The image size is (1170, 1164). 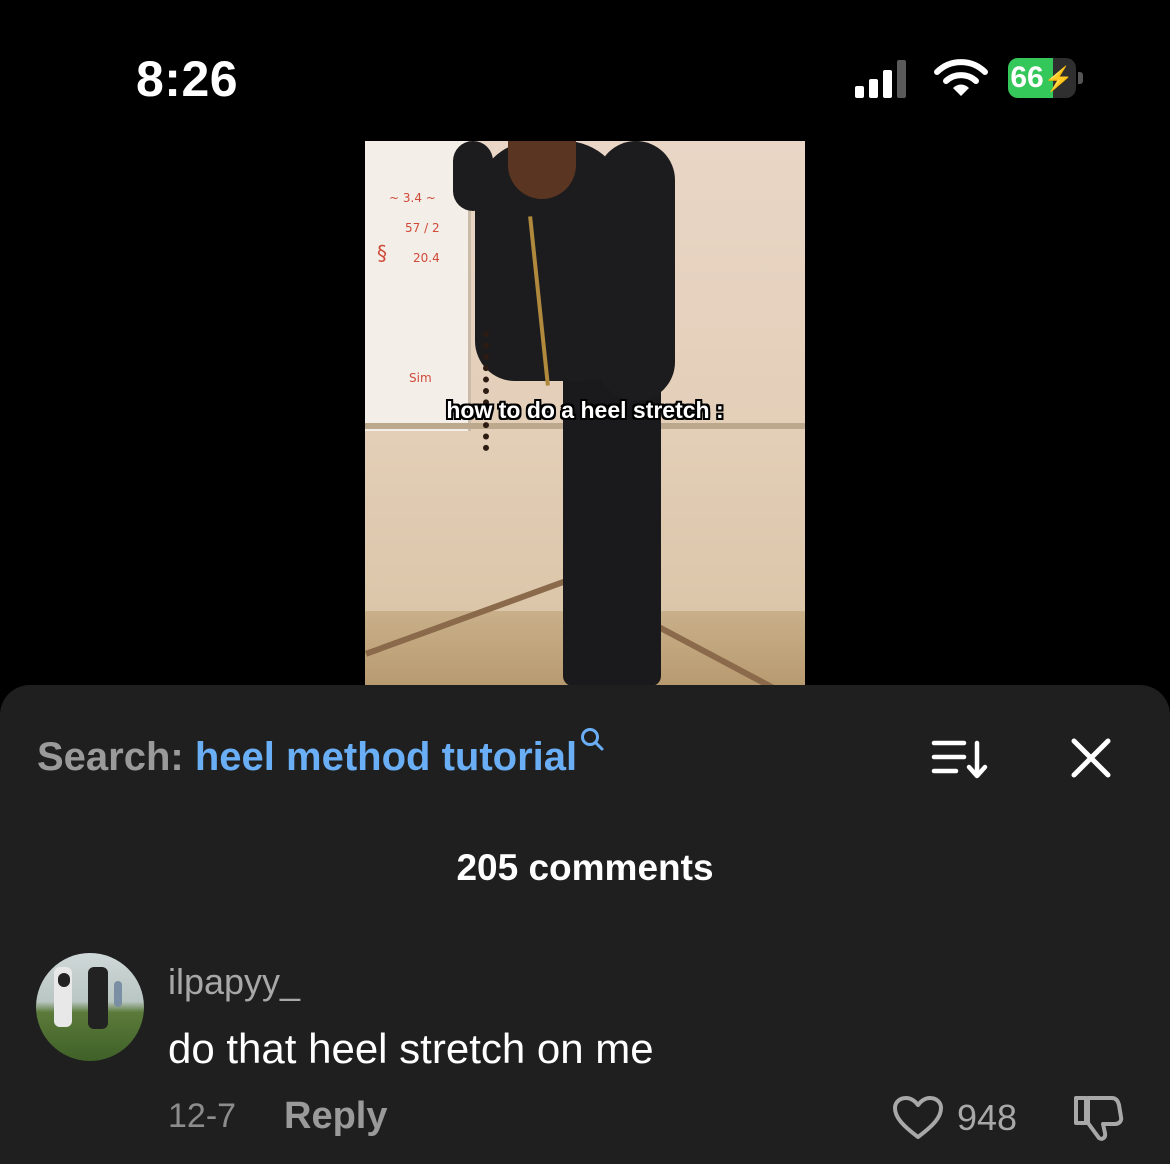 I want to click on wifi-icon, so click(x=961, y=77).